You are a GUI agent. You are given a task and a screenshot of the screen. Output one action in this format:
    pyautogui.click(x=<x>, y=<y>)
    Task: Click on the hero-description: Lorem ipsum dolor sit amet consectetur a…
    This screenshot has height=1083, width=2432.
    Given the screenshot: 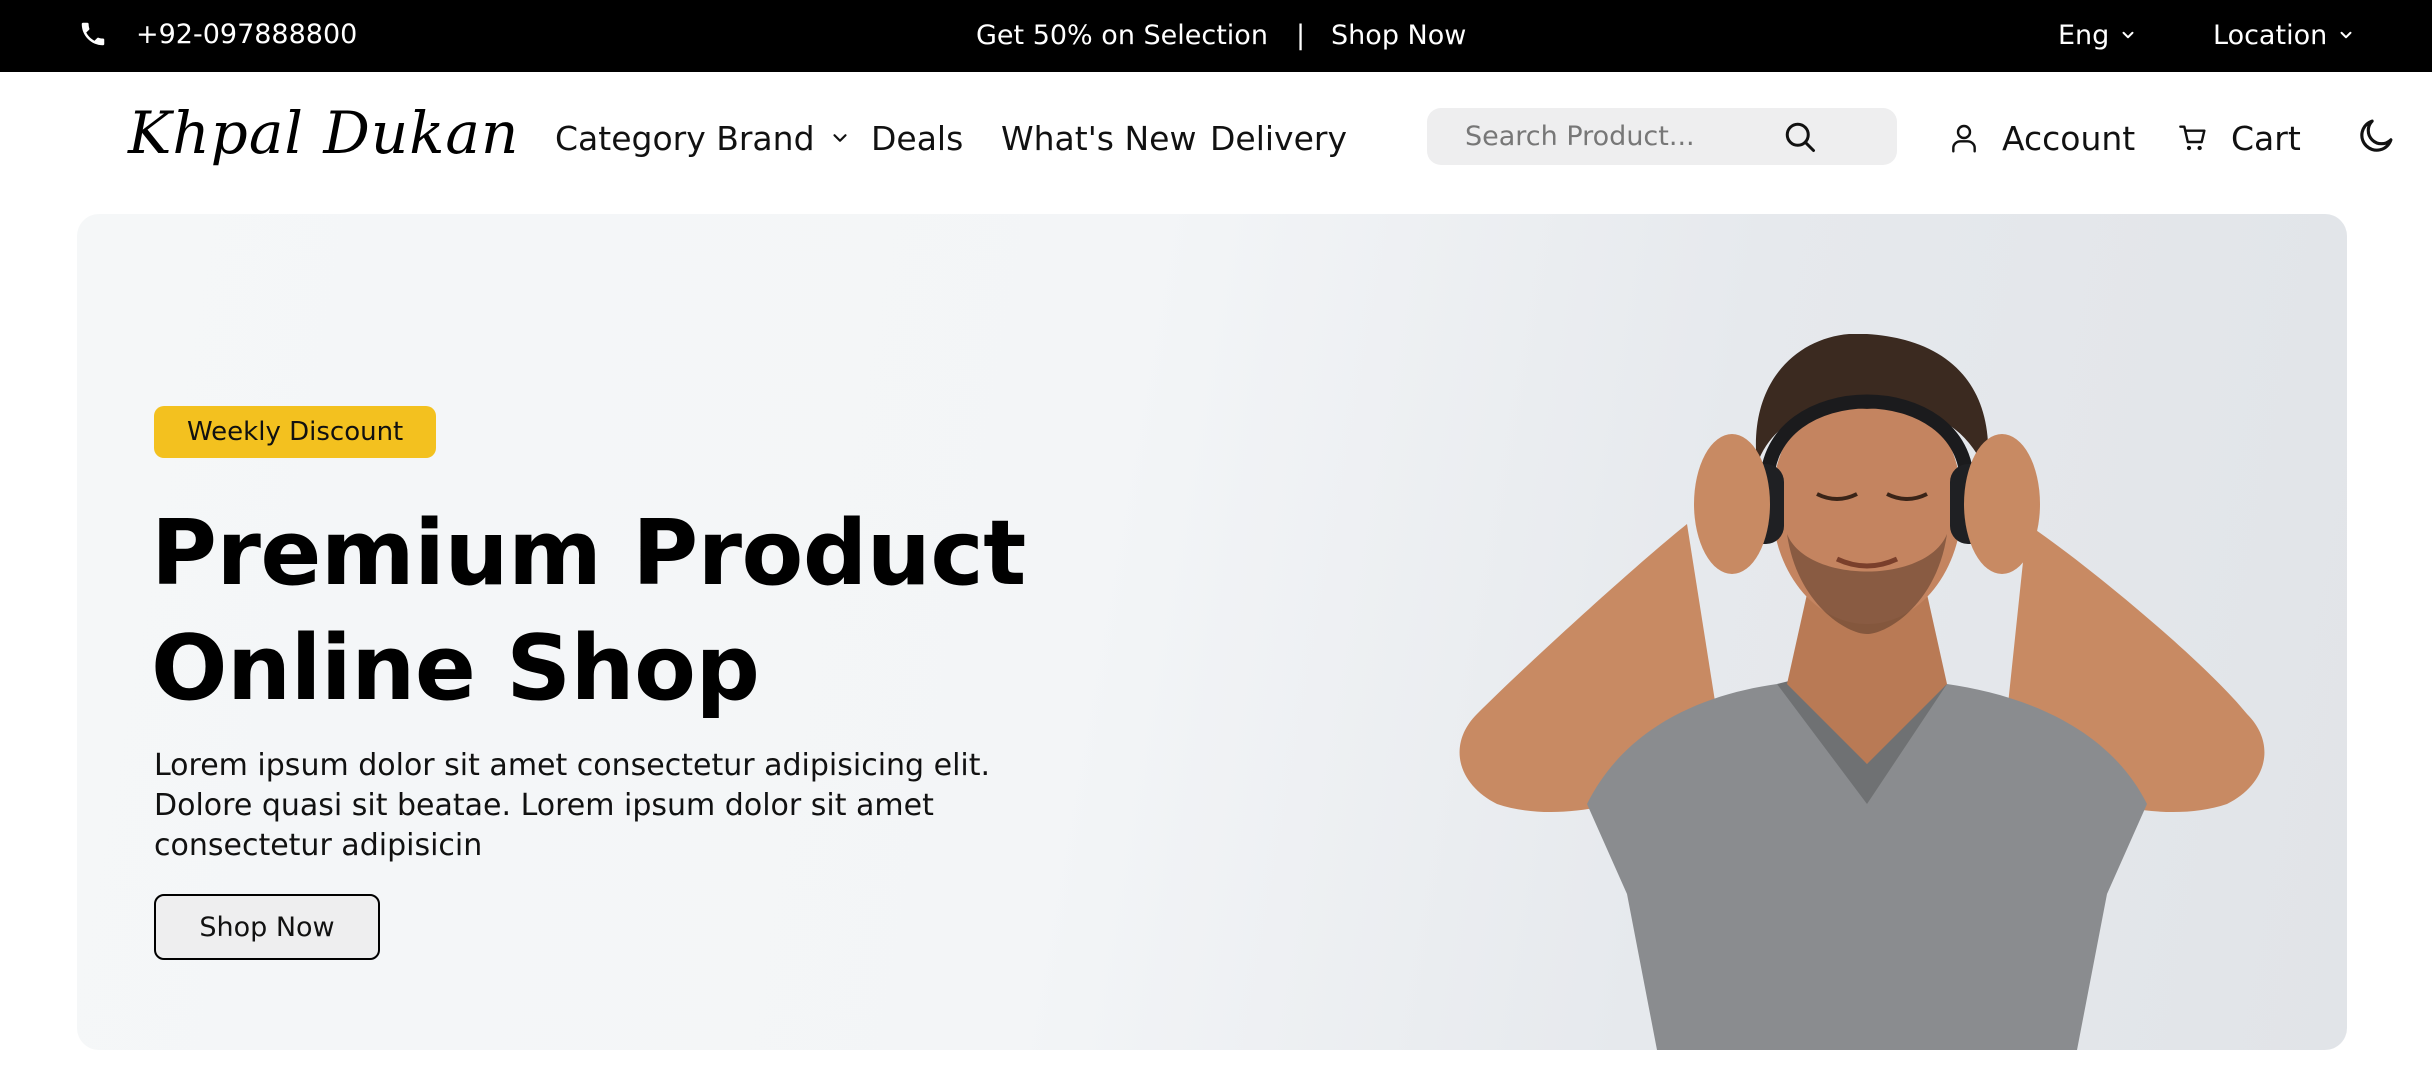 What is the action you would take?
    pyautogui.click(x=572, y=805)
    